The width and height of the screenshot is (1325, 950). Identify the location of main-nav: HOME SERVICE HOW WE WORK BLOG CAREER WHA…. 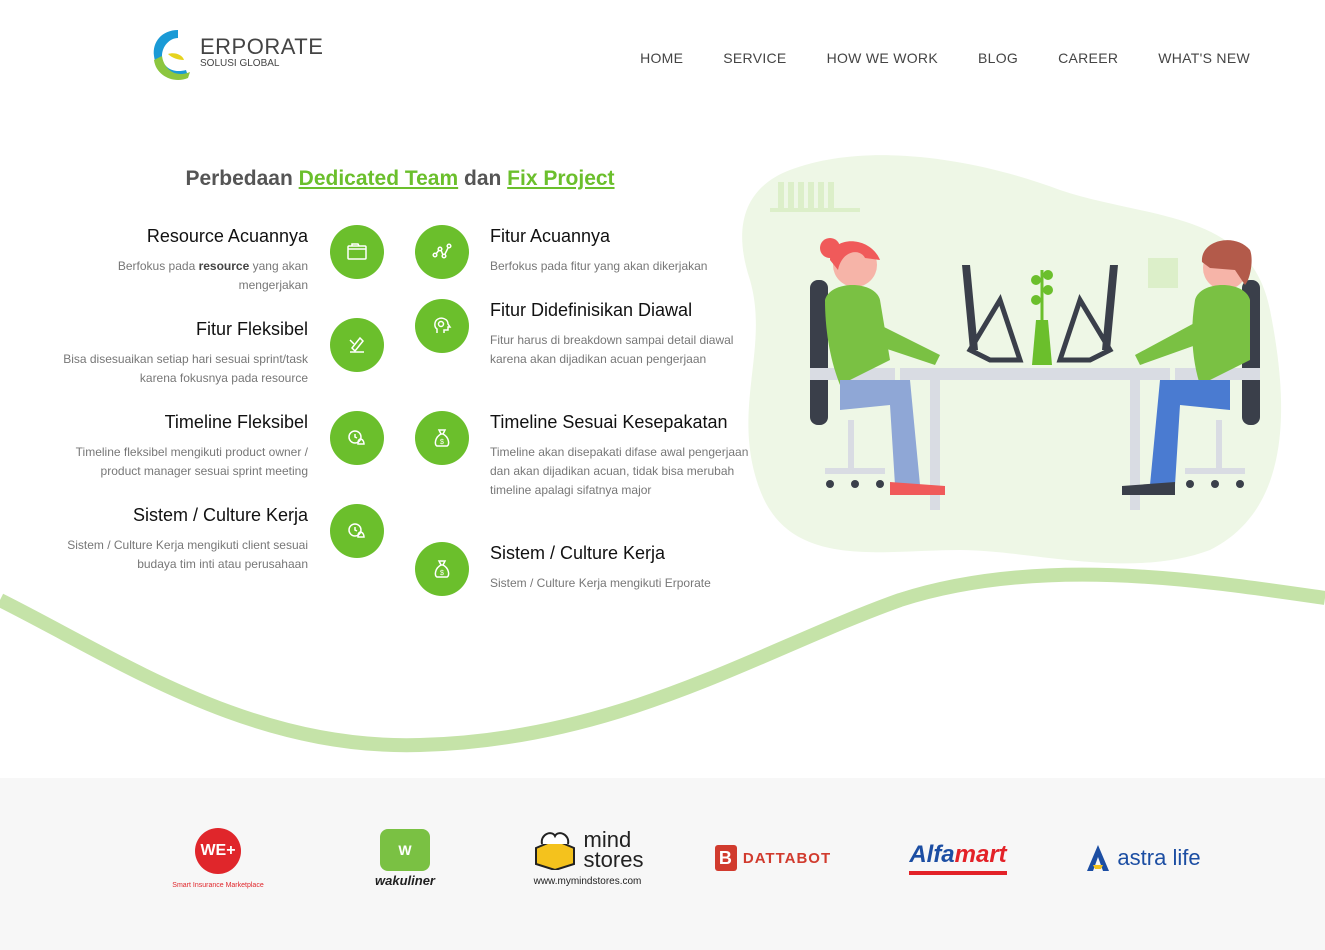
(945, 58).